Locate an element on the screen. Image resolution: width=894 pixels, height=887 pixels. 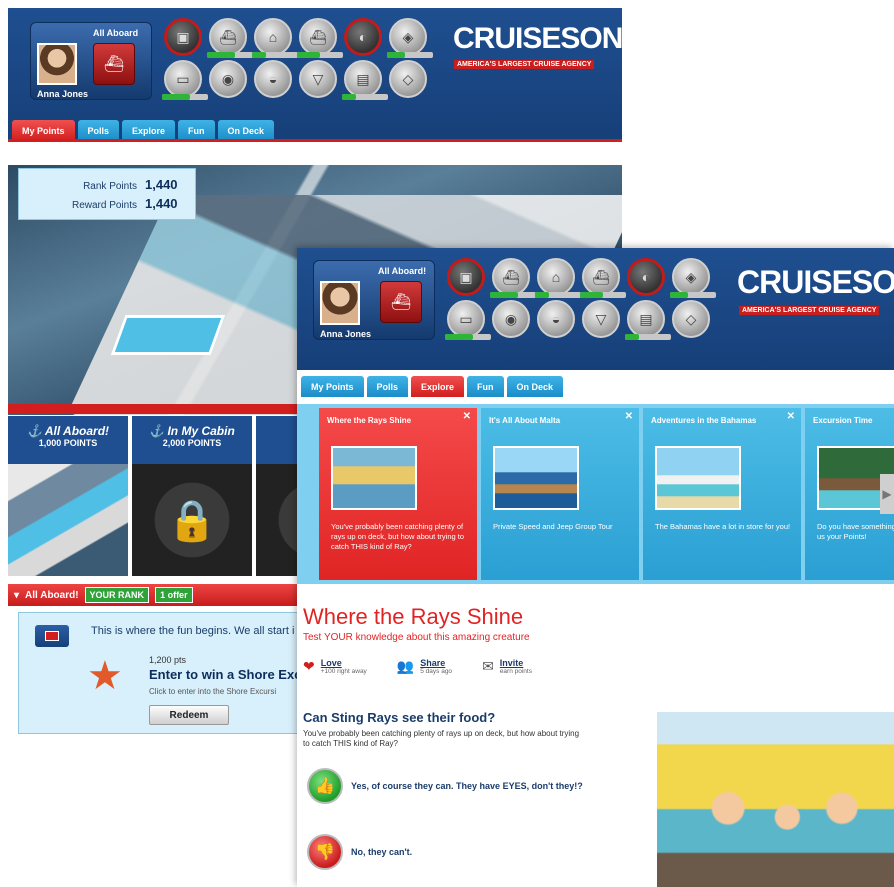
thumbs-up-icon: 👍 is located at coordinates (325, 786).